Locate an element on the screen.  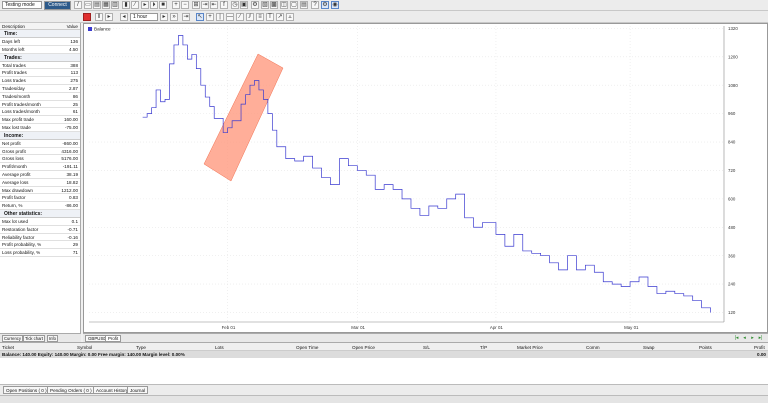
stat-value: 86 is located at coordinates (75, 96).